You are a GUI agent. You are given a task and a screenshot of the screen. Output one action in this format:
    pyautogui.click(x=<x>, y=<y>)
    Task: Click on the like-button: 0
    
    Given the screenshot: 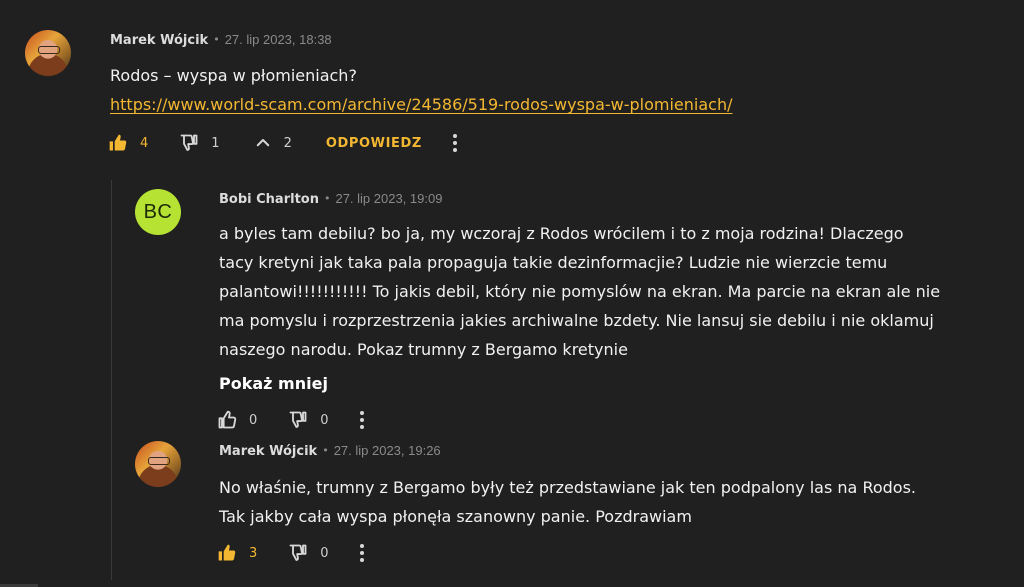 What is the action you would take?
    pyautogui.click(x=237, y=420)
    